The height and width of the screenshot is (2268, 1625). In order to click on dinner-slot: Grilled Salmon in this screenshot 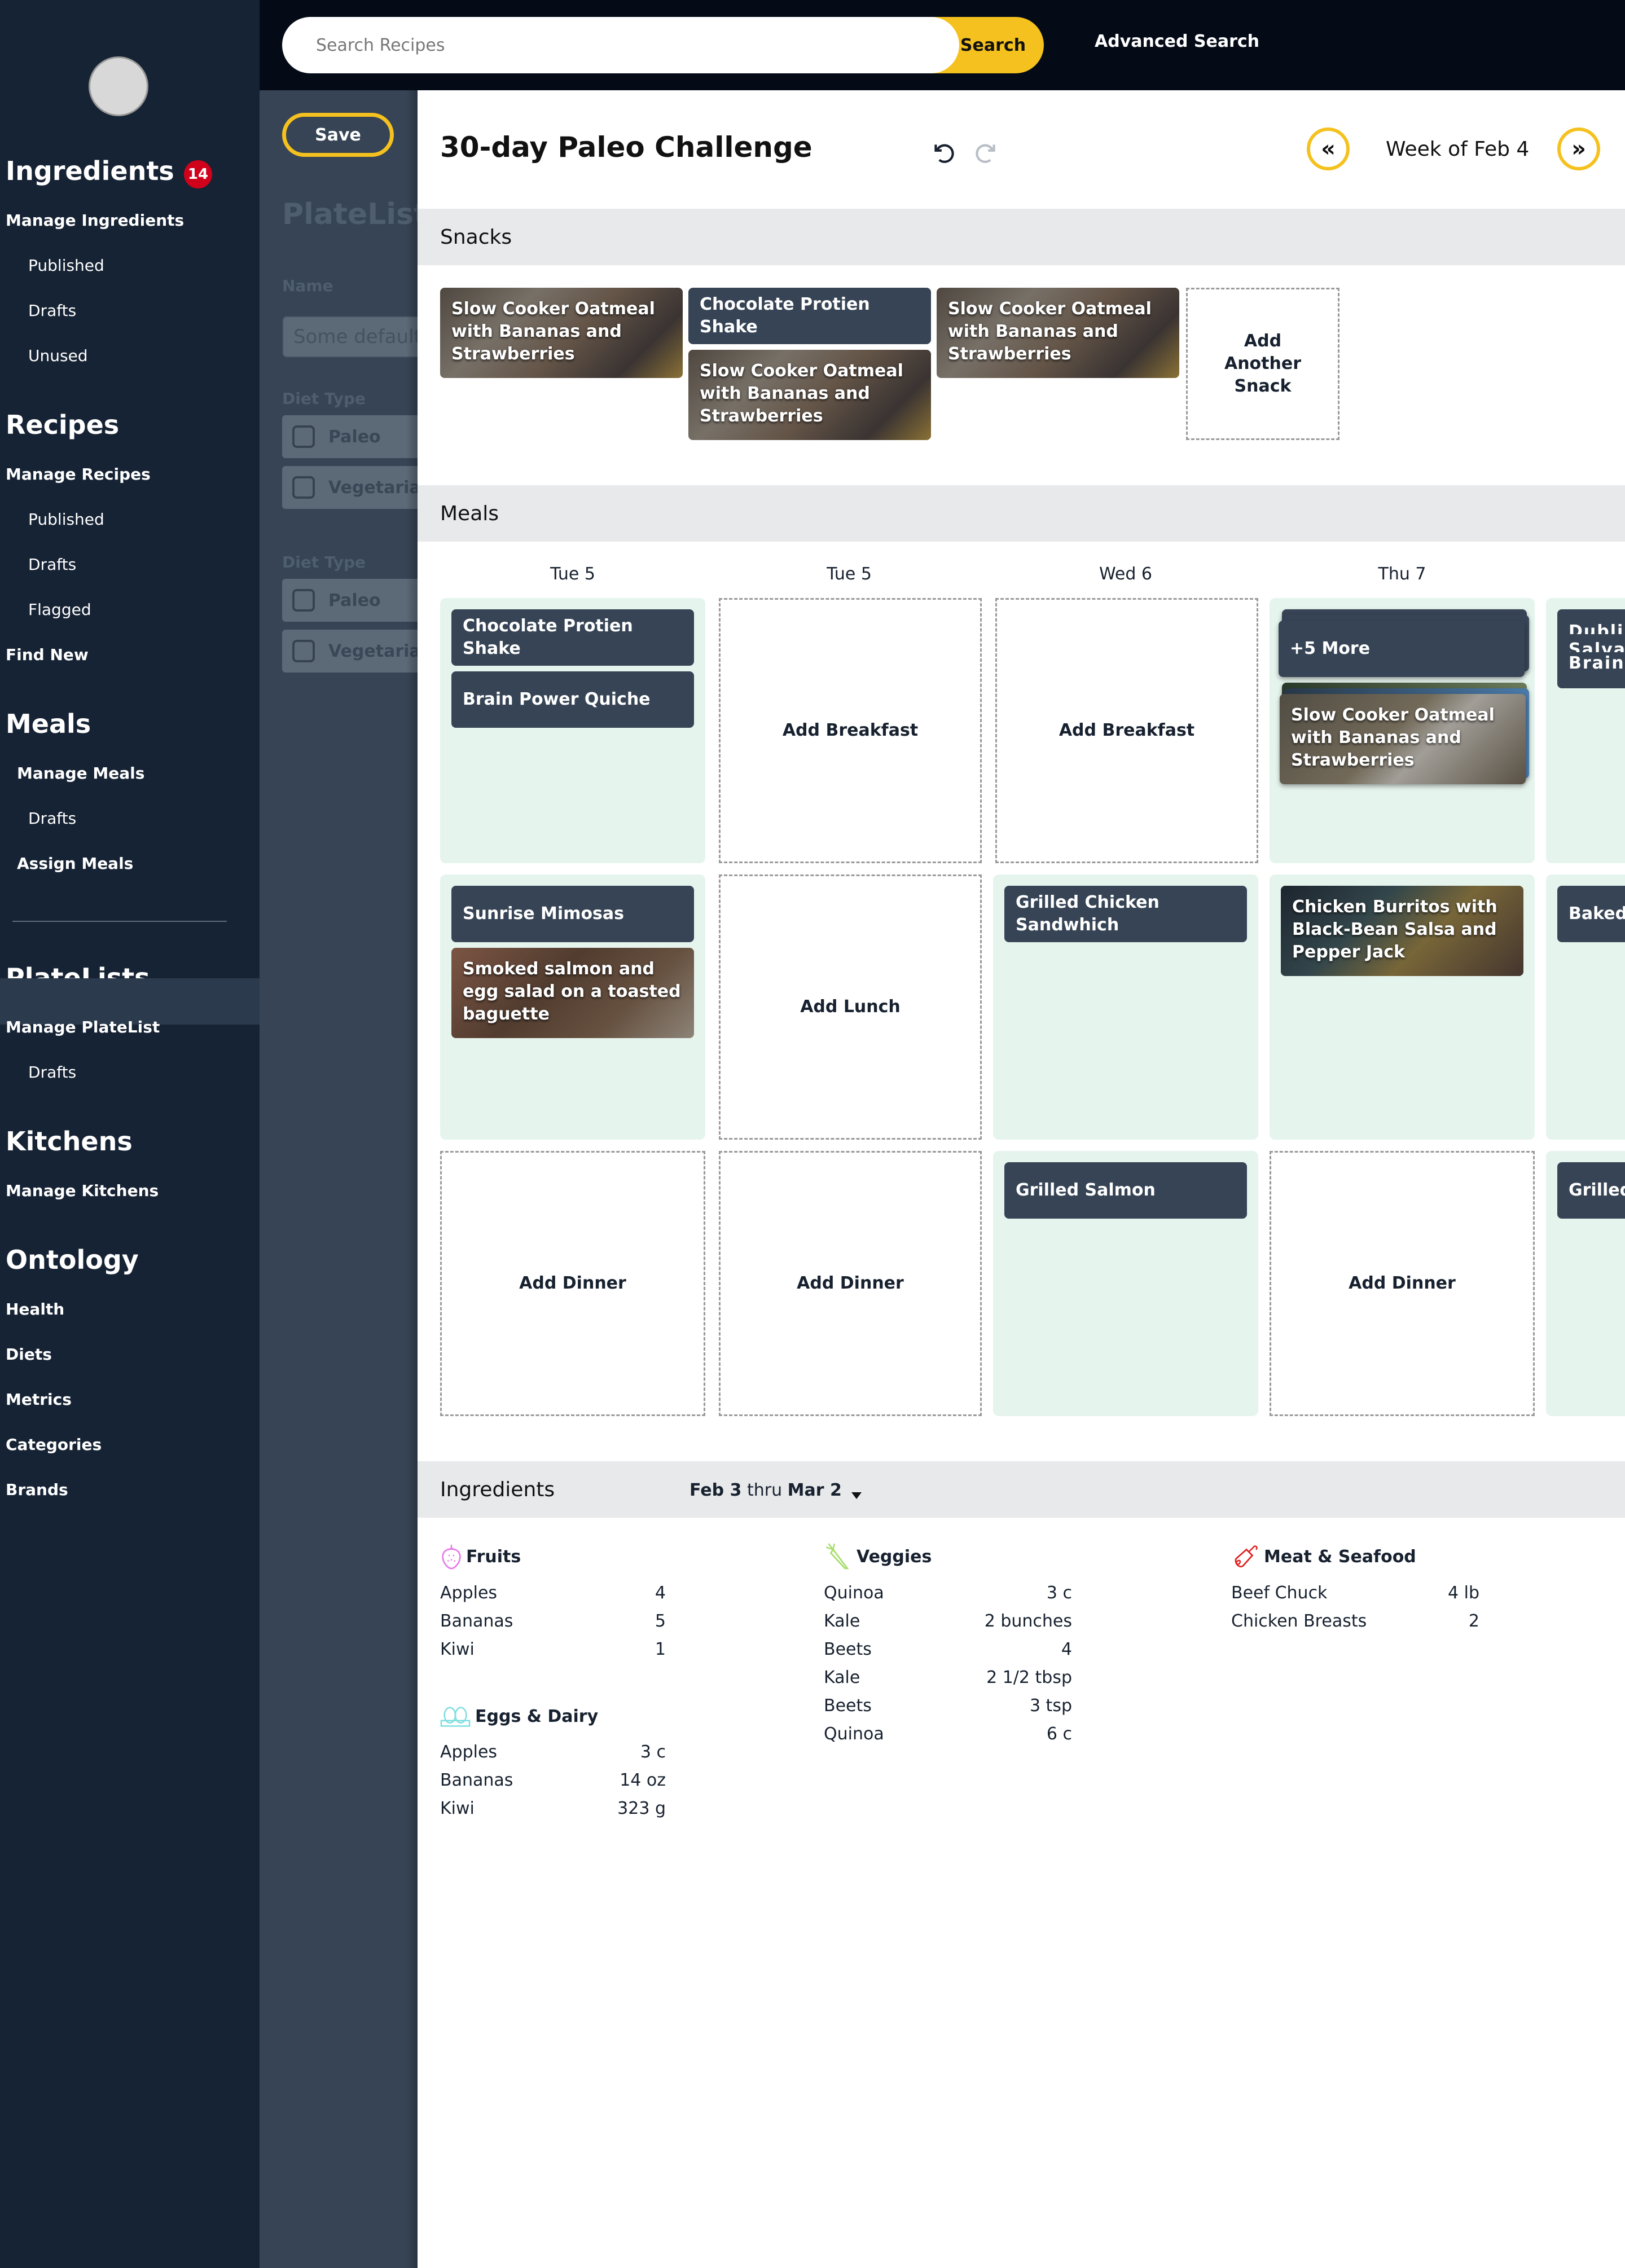, I will do `click(1126, 1284)`.